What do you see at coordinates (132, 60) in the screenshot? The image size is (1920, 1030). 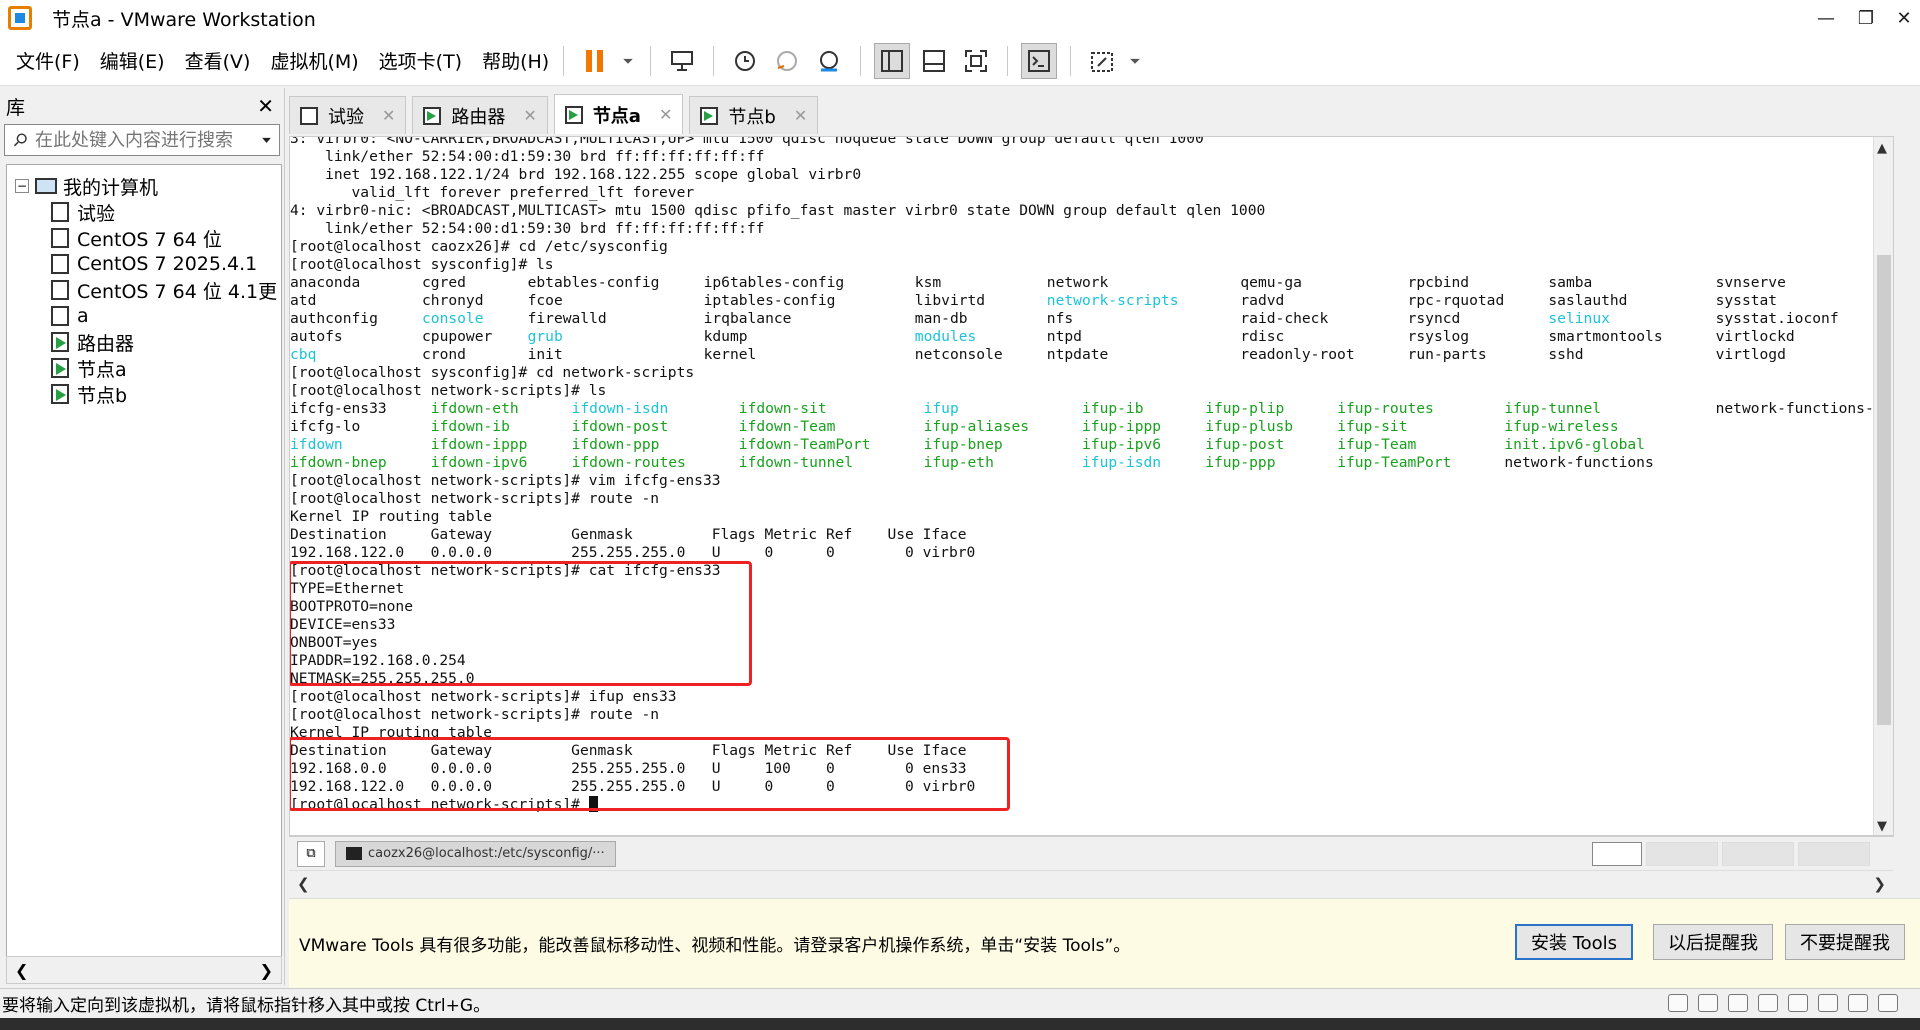 I see `menu-edit: 编辑(E)` at bounding box center [132, 60].